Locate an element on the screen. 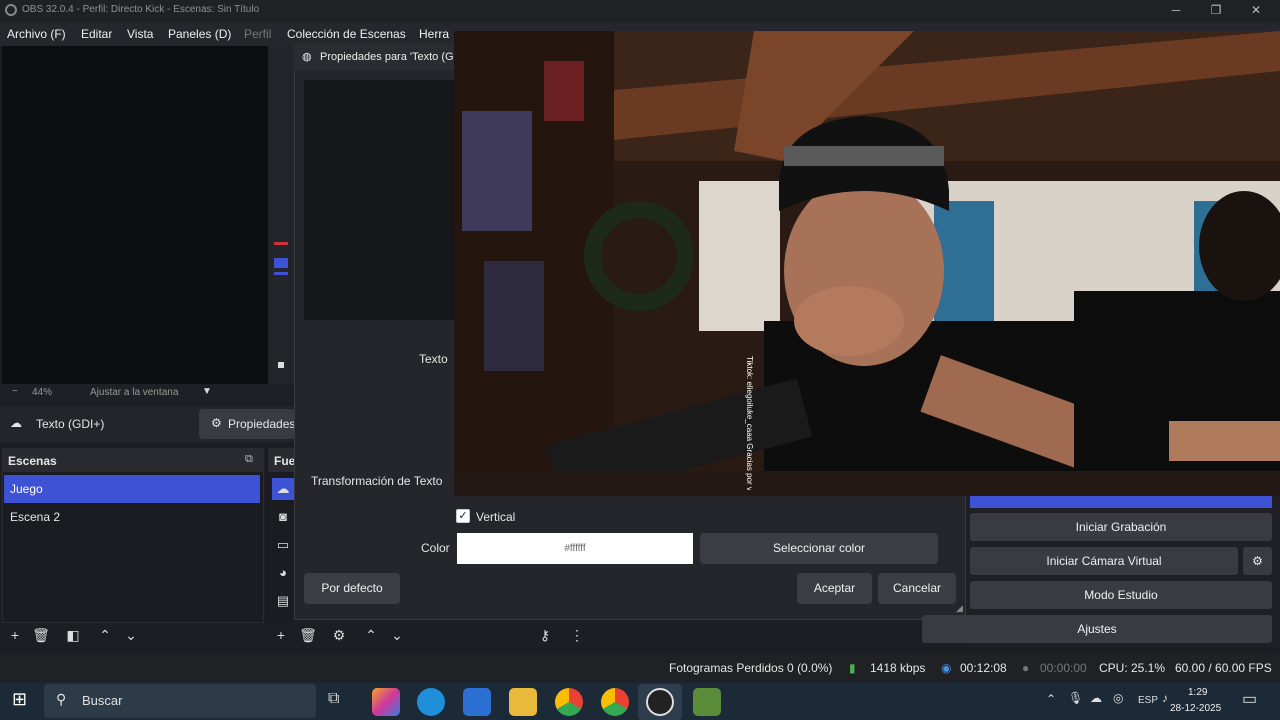  menu-paneles: Paneles (D) is located at coordinates (199, 34).